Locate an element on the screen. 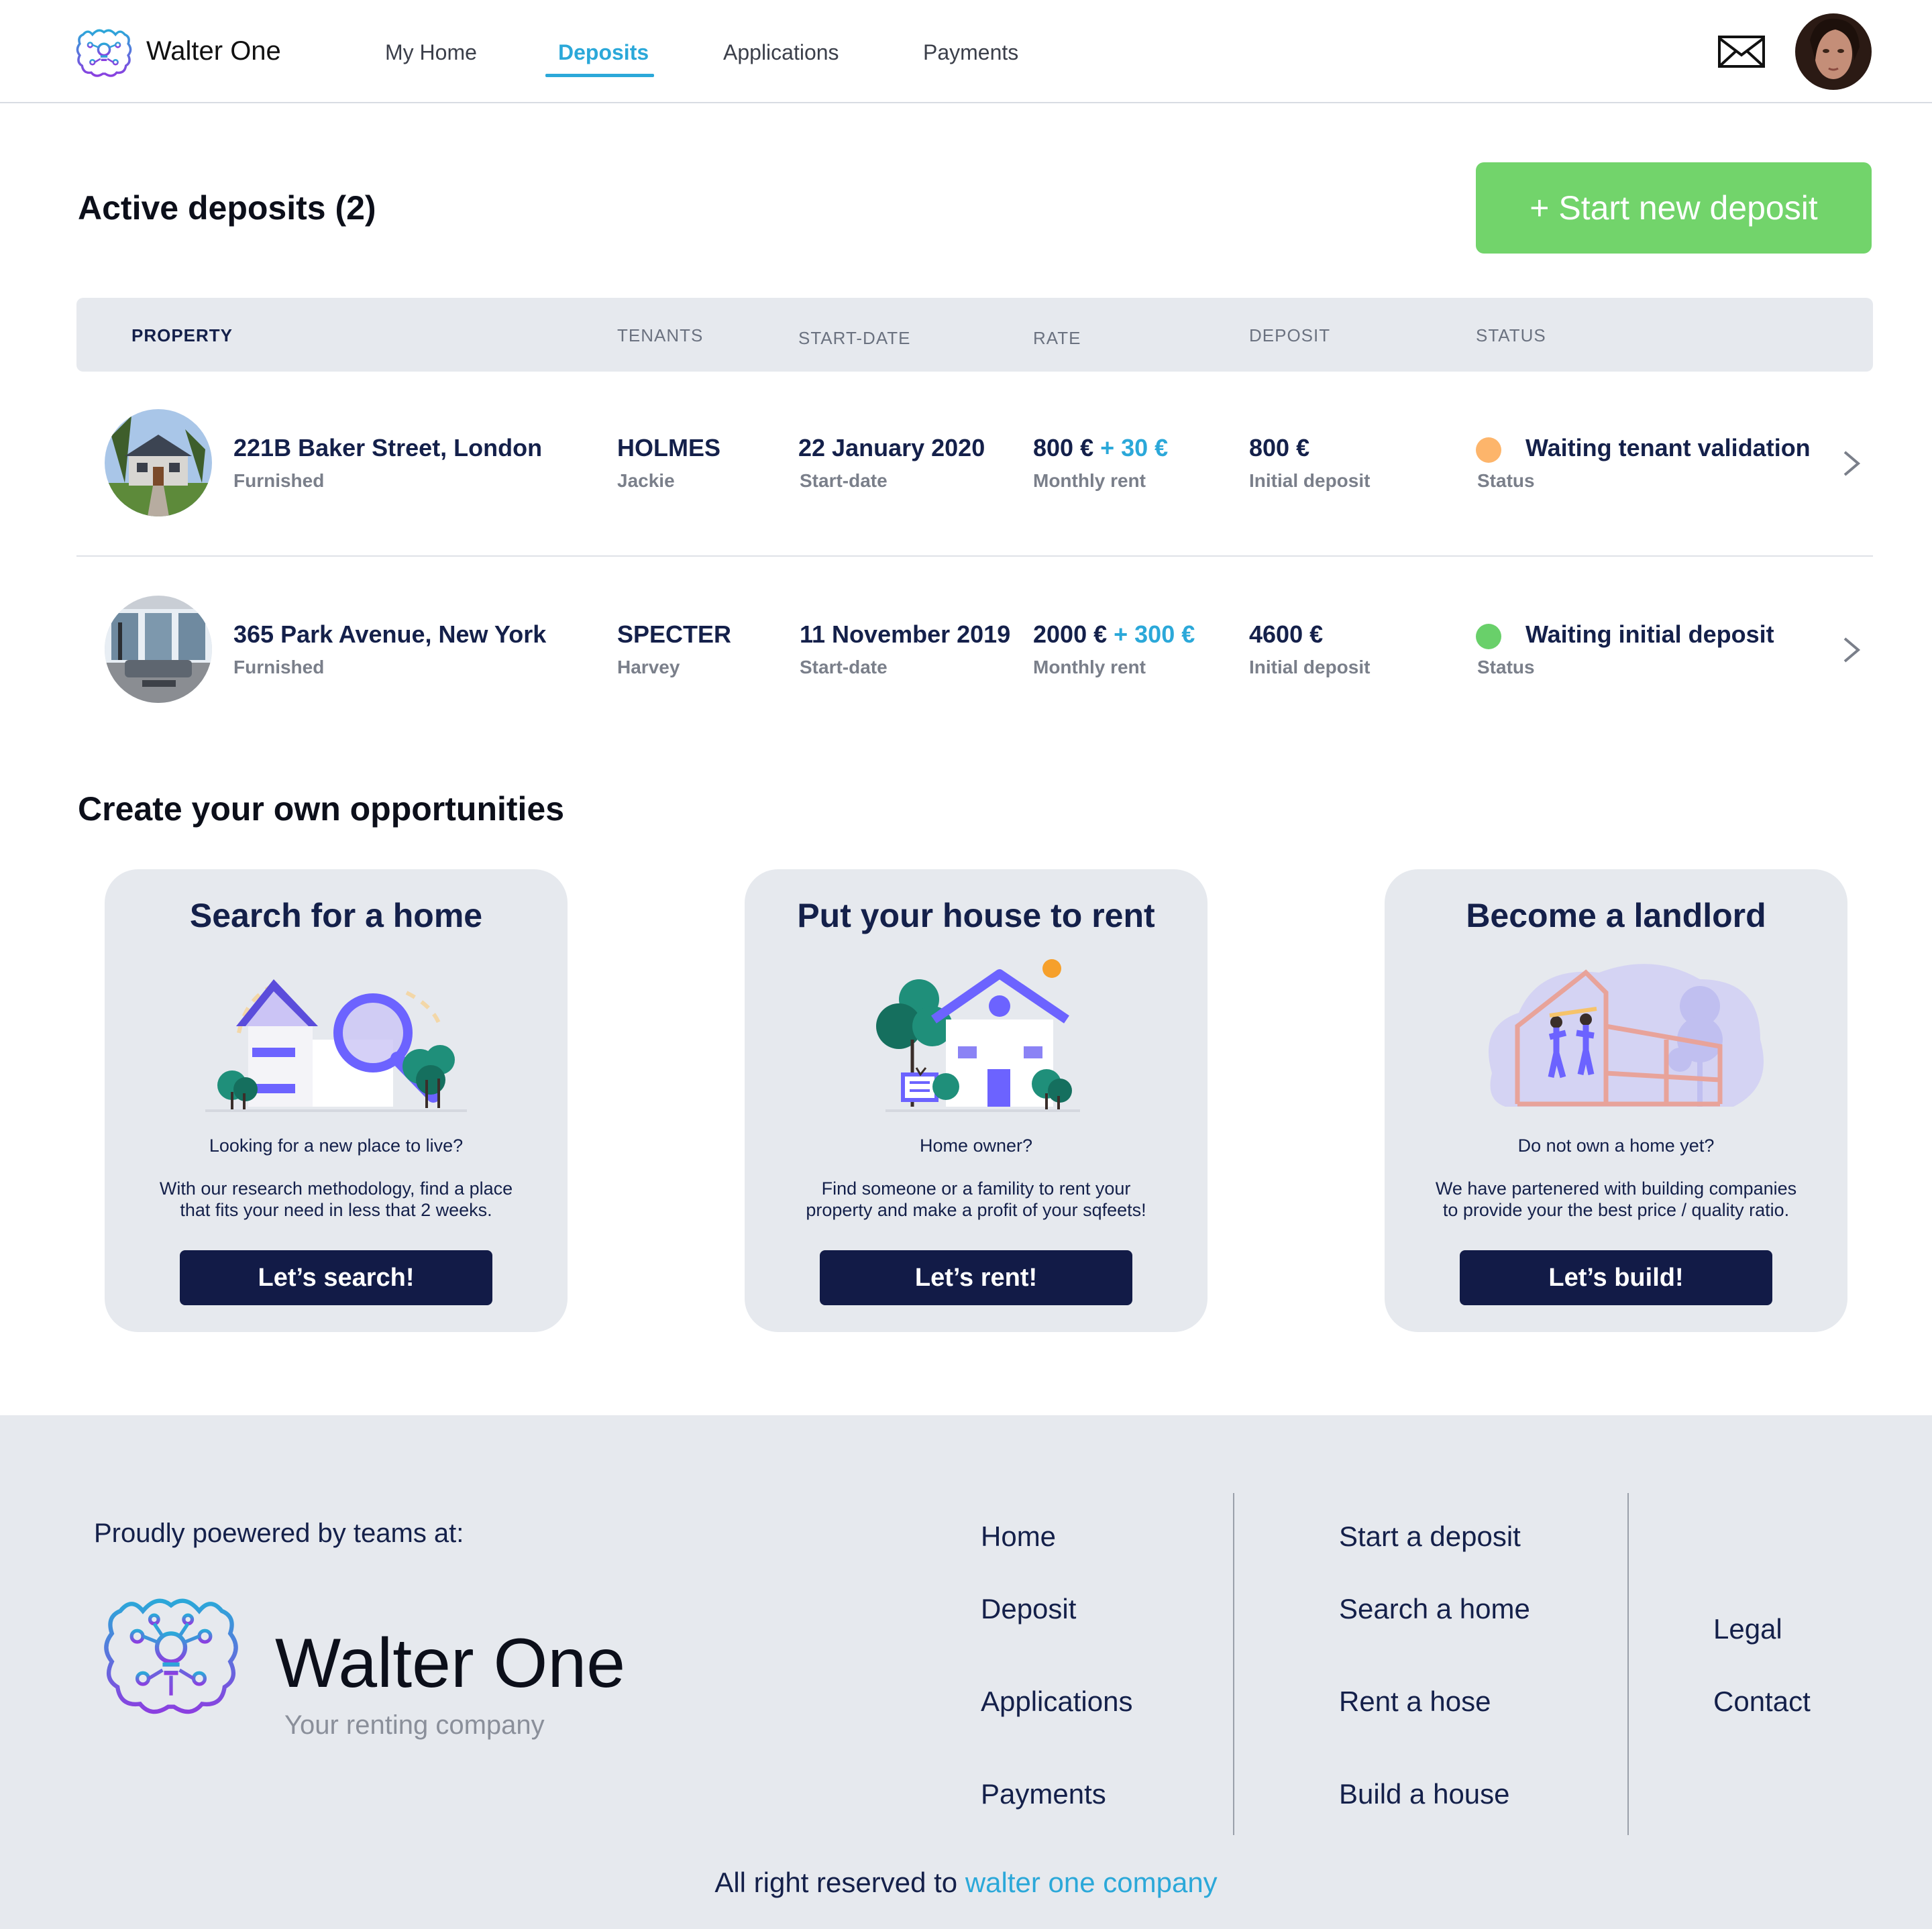 This screenshot has height=1929, width=1932. column-header-rate: RATE is located at coordinates (1057, 338).